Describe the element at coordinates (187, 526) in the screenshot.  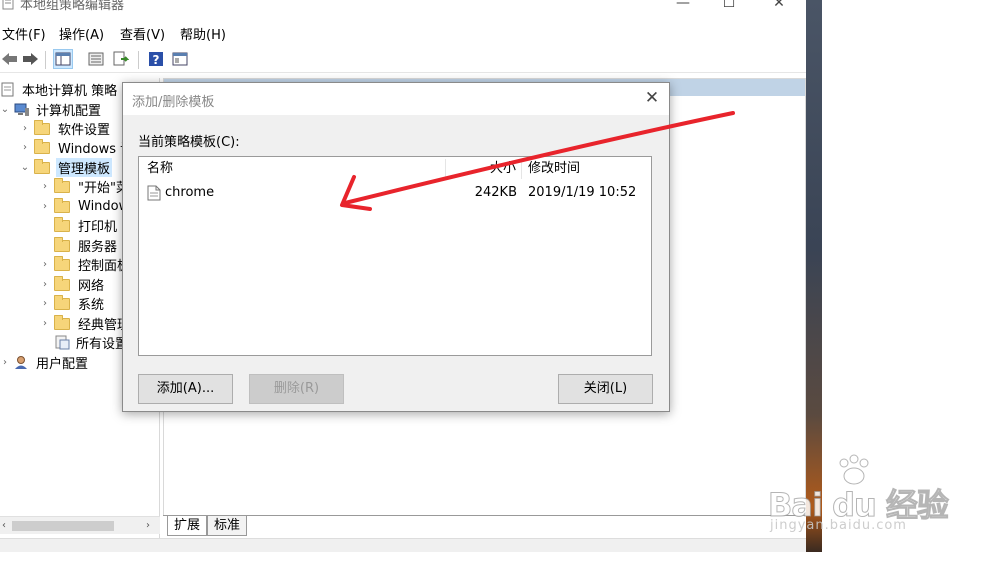
I see `tab-extended: 扩展` at that location.